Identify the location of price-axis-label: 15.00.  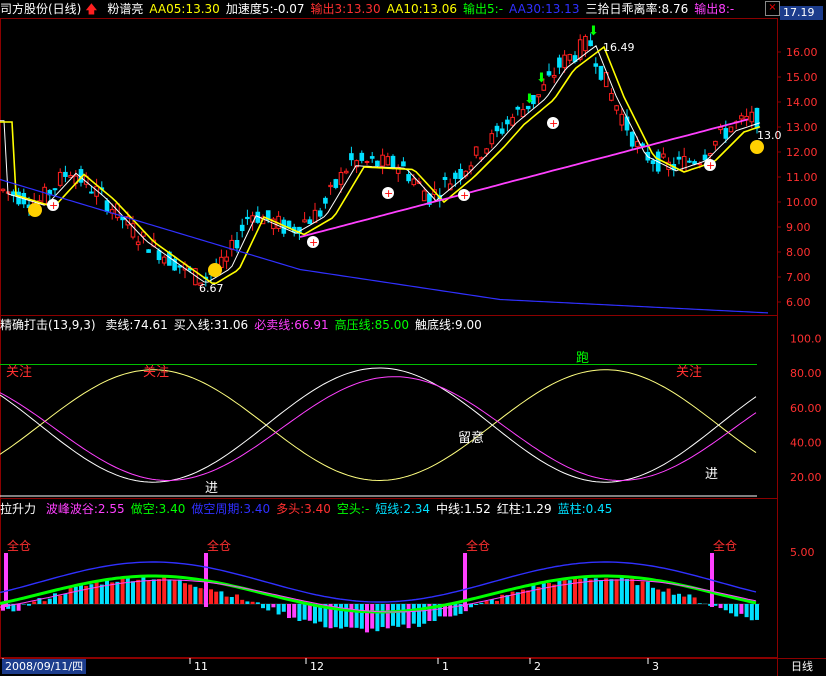
(802, 77).